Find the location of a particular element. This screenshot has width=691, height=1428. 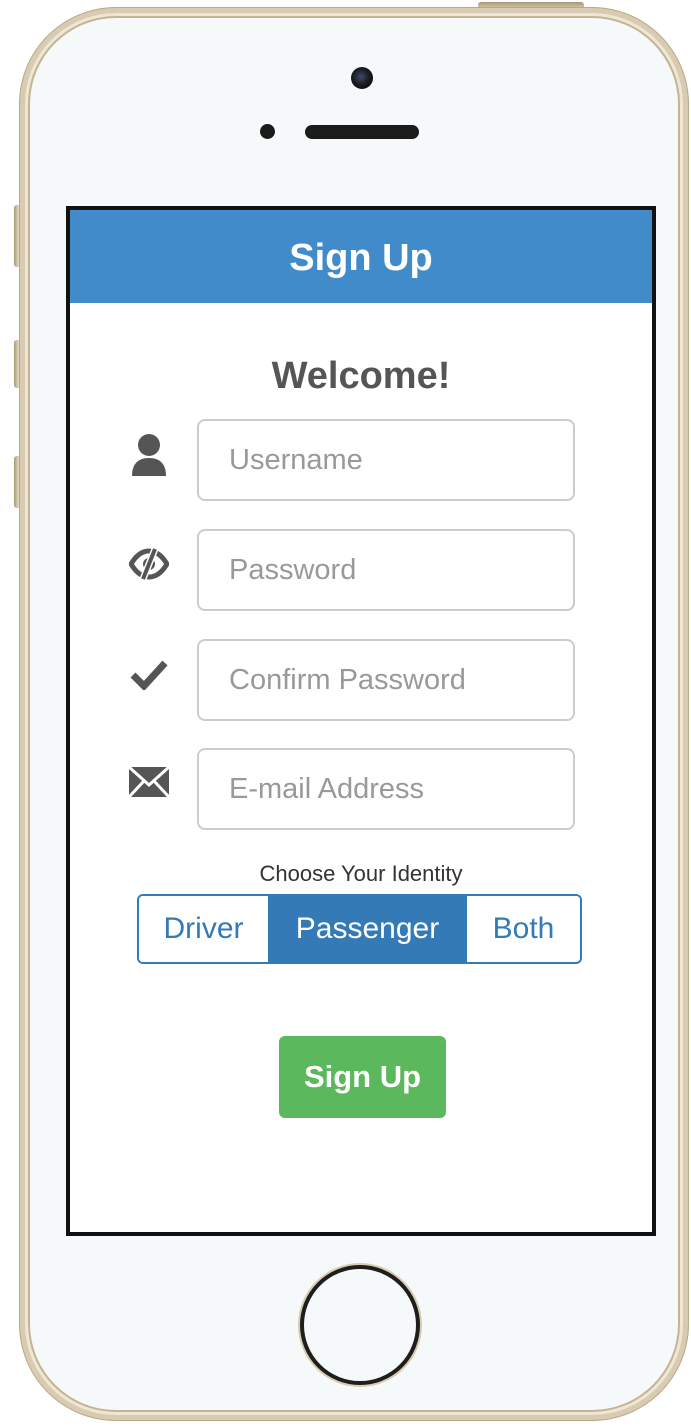

header-title: Sign Up is located at coordinates (361, 256).